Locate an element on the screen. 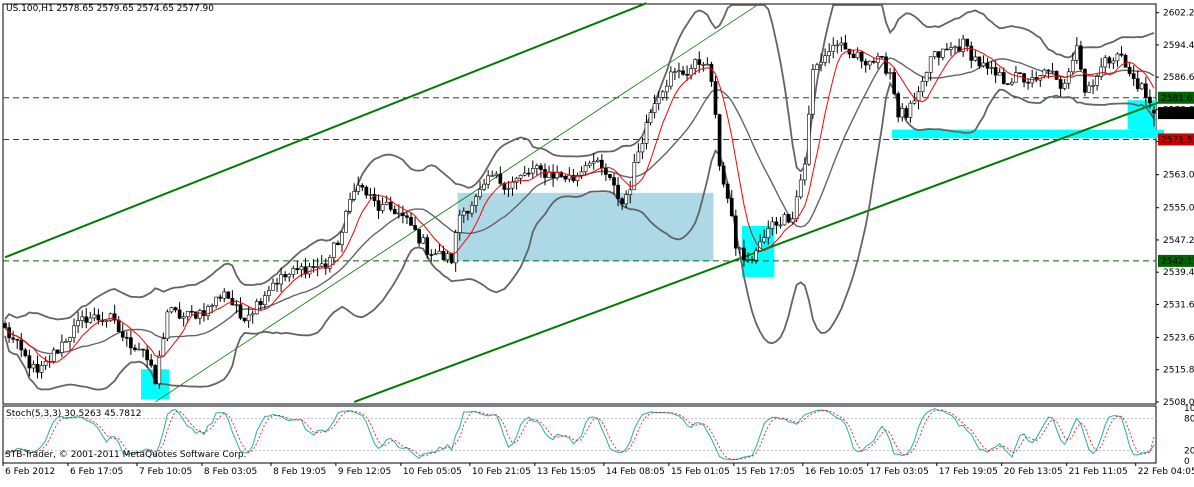 This screenshot has height=487, width=1194. time-tick-label: 14 Feb 08:05 is located at coordinates (635, 472).